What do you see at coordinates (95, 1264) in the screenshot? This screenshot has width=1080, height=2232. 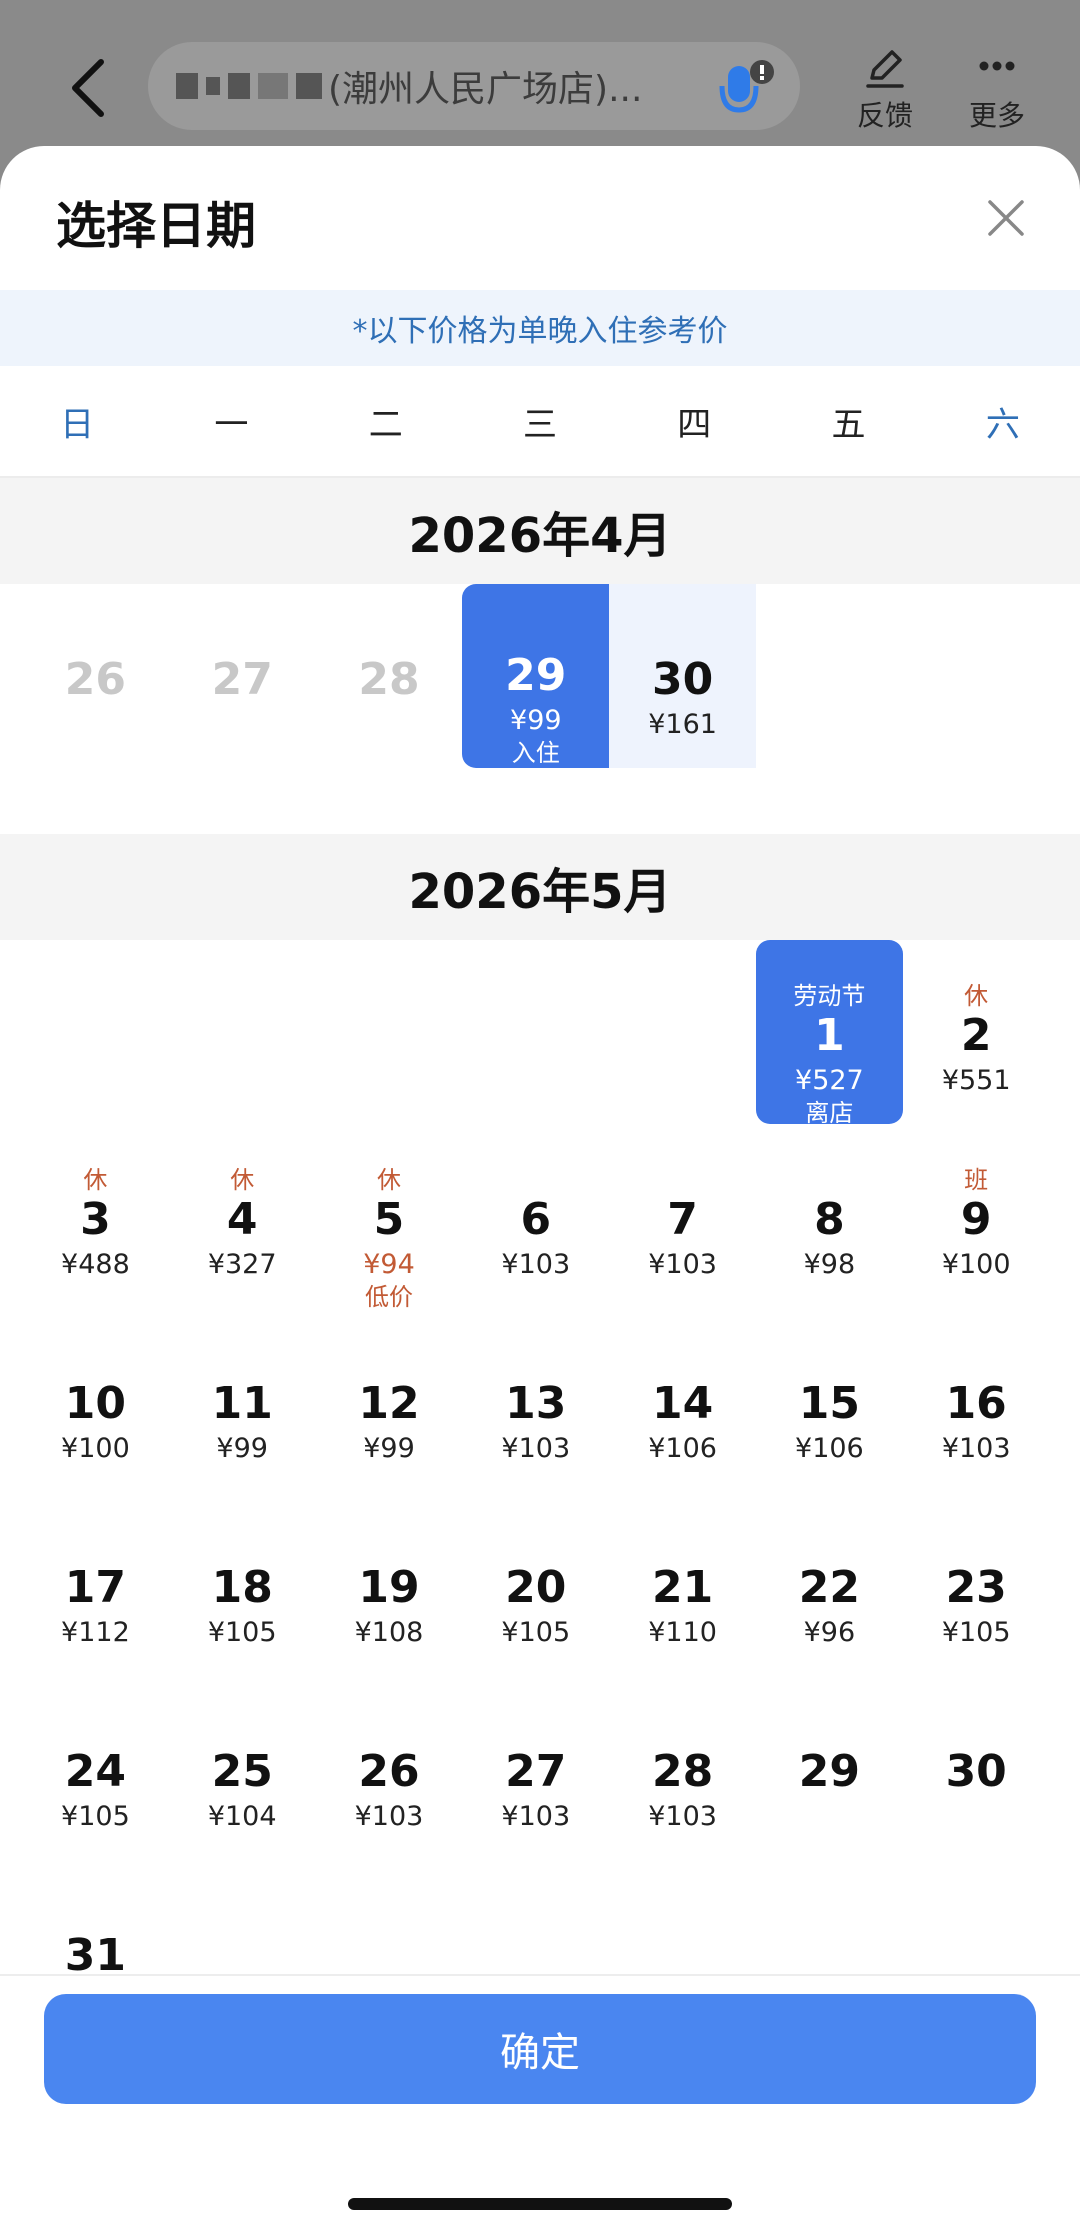 I see `day-price: ¥488` at bounding box center [95, 1264].